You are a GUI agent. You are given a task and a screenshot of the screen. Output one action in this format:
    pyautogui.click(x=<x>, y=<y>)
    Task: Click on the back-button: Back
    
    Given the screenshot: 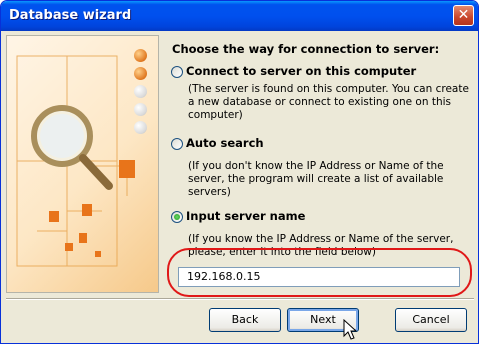 What is the action you would take?
    pyautogui.click(x=245, y=320)
    